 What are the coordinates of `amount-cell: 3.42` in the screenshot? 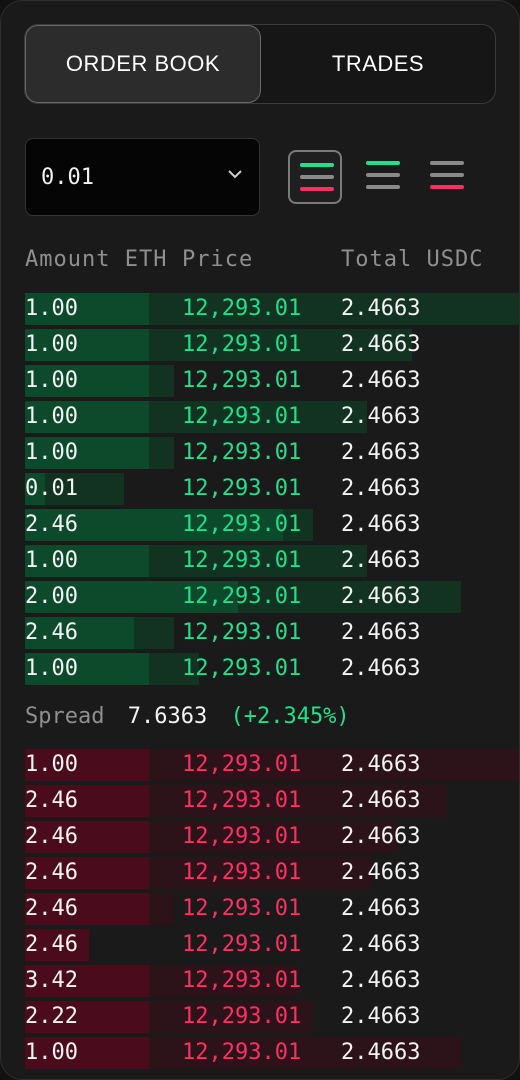 It's located at (51, 980).